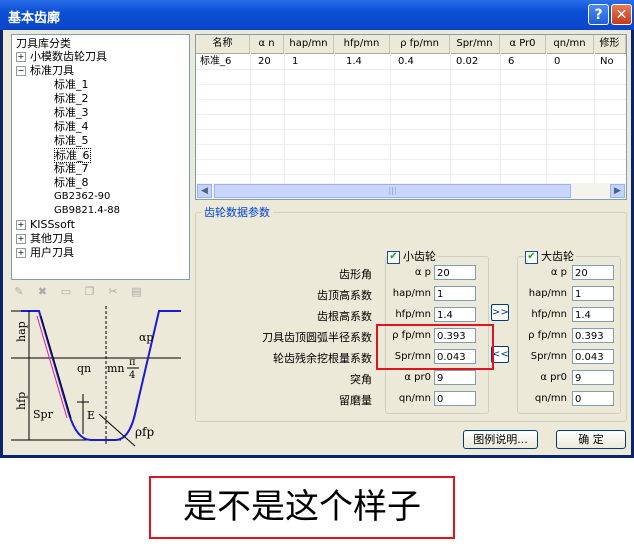  I want to click on title-bar: 基本齿廓 ? ✕, so click(317, 15).